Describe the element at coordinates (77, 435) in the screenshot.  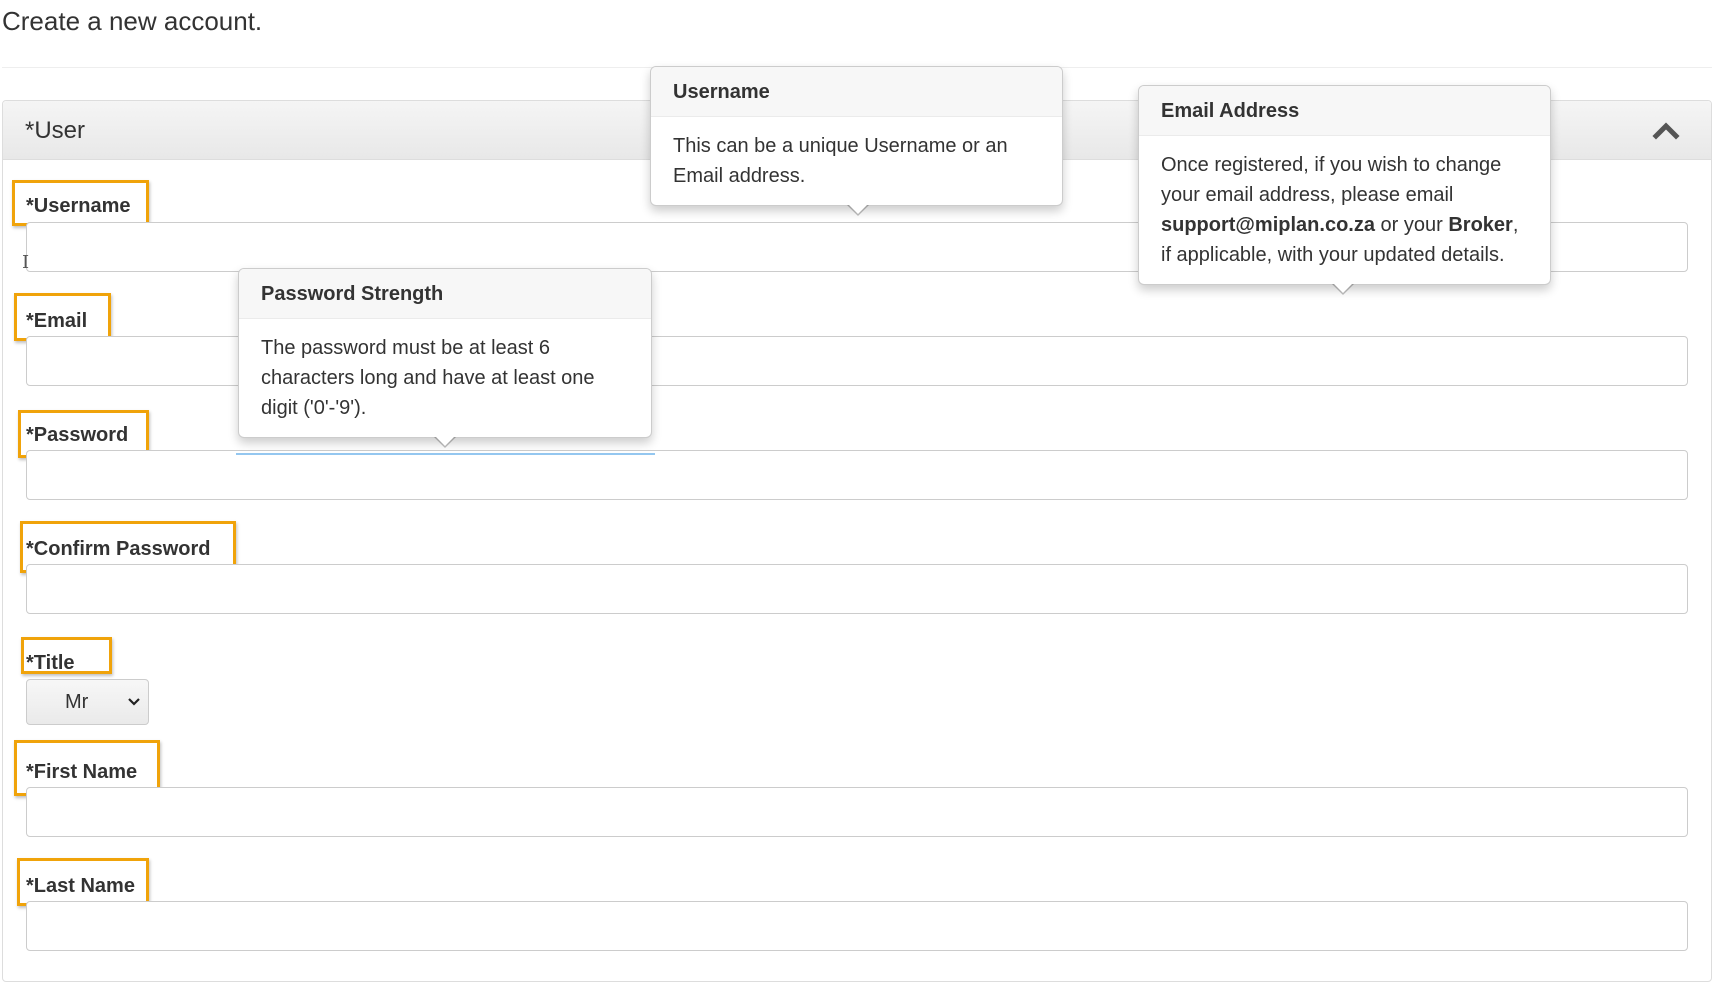
I see `password-label: *Password` at that location.